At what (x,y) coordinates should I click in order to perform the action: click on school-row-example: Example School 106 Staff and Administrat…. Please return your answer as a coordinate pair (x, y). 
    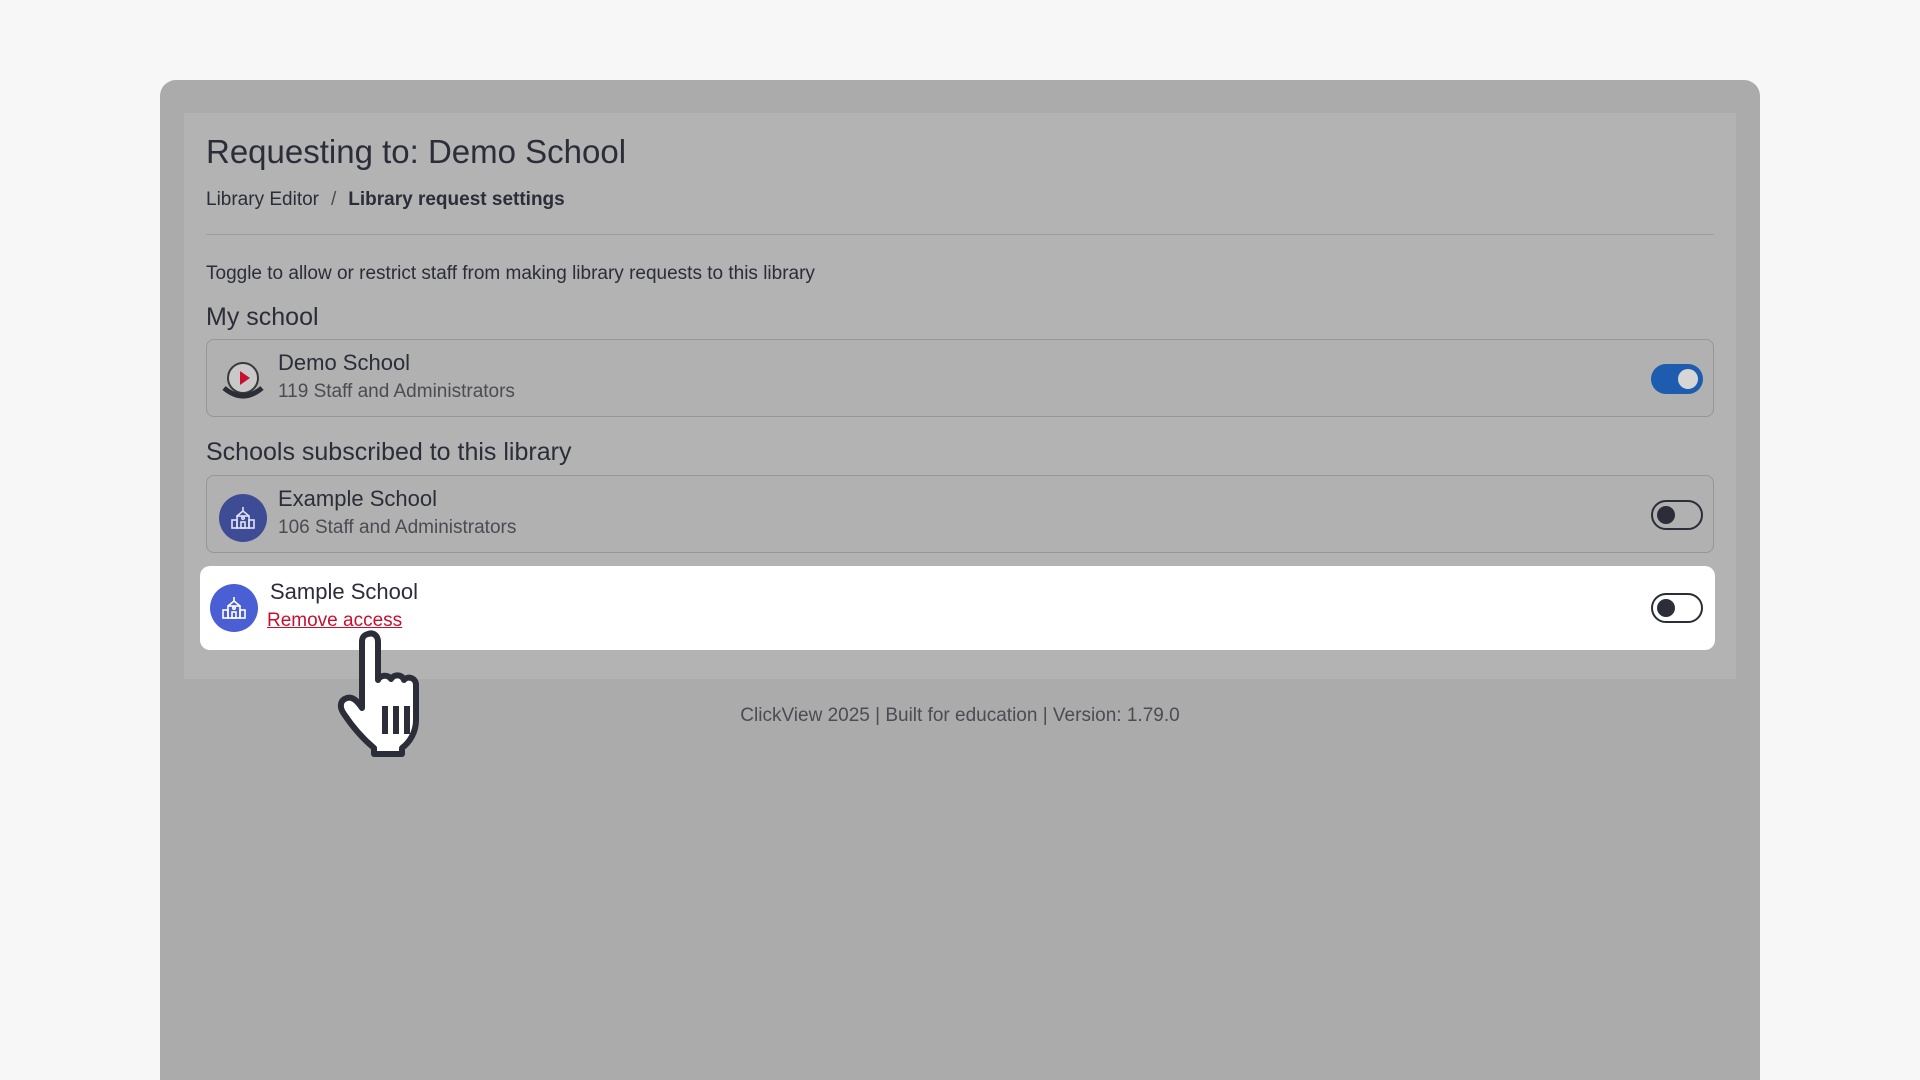
    Looking at the image, I should click on (960, 514).